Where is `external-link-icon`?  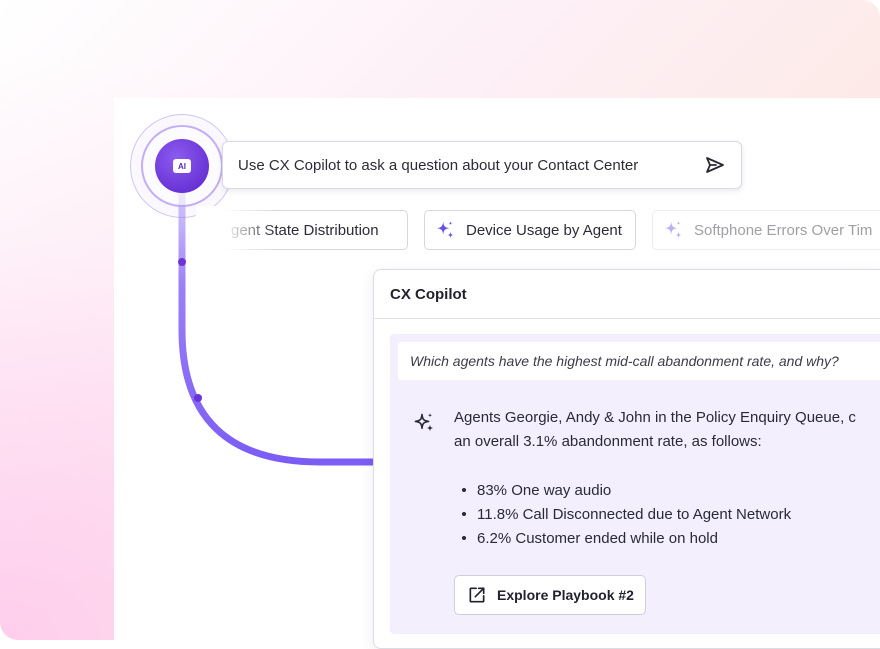 external-link-icon is located at coordinates (477, 595).